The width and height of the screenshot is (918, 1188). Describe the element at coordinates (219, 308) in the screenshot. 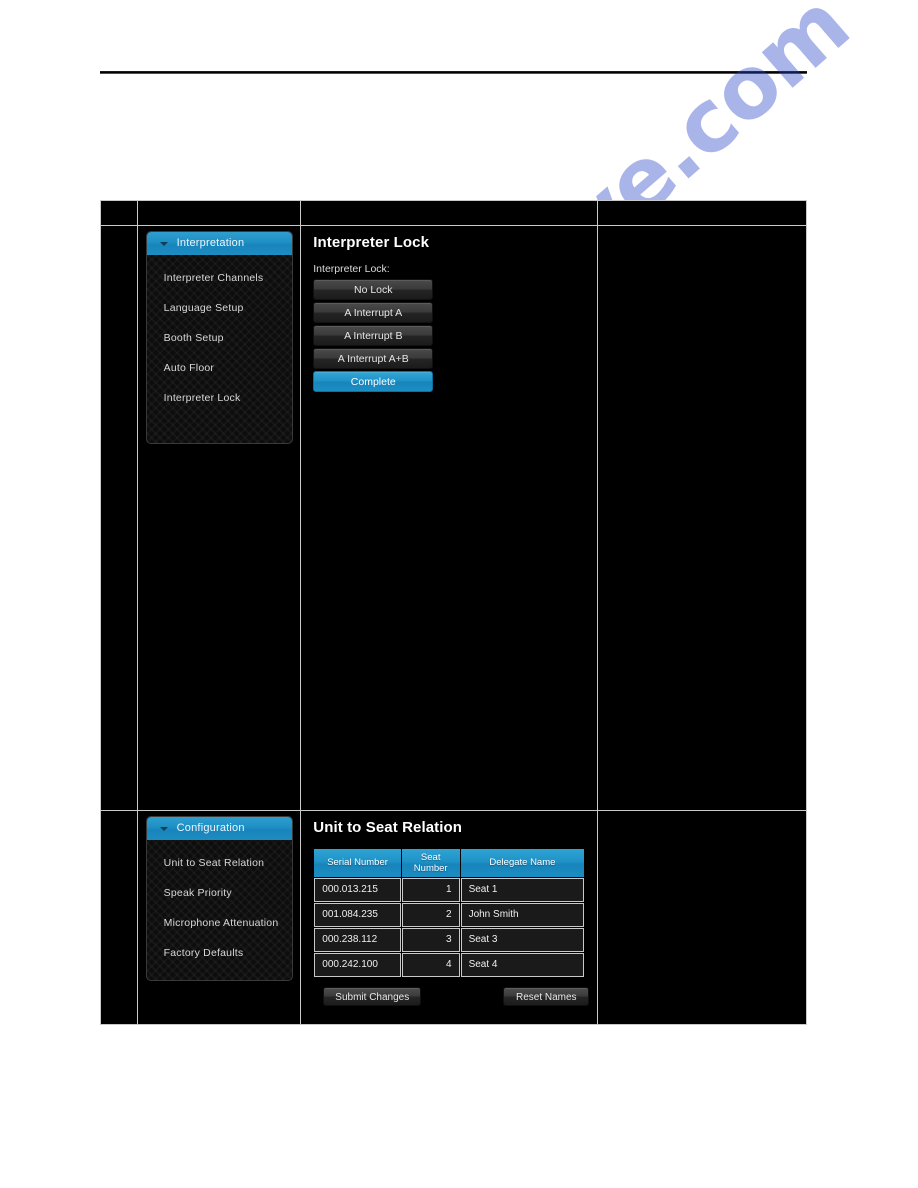

I see `sidebar-item-language-setup: Language Setup` at that location.